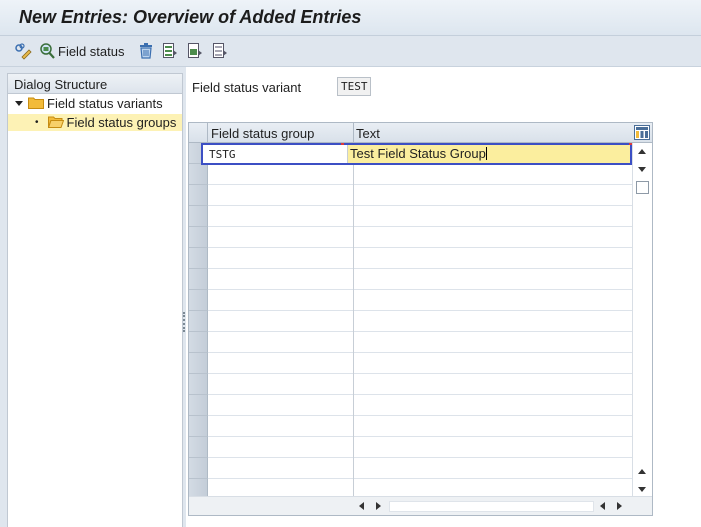 The image size is (701, 527). Describe the element at coordinates (121, 122) in the screenshot. I see `tree-item-label: Field status groups` at that location.